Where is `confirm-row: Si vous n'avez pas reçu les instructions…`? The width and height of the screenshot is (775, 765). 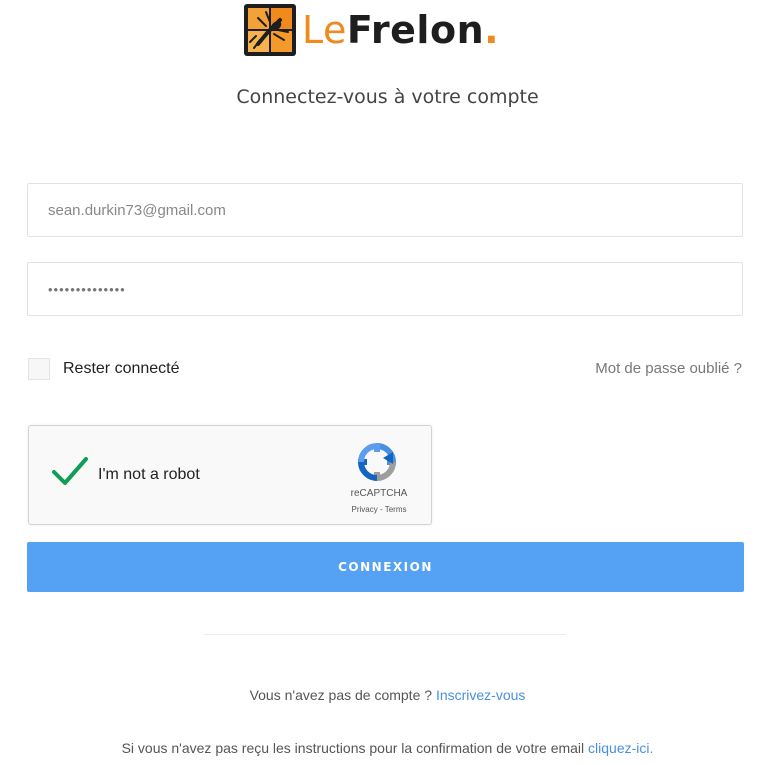 confirm-row: Si vous n'avez pas reçu les instructions… is located at coordinates (387, 748).